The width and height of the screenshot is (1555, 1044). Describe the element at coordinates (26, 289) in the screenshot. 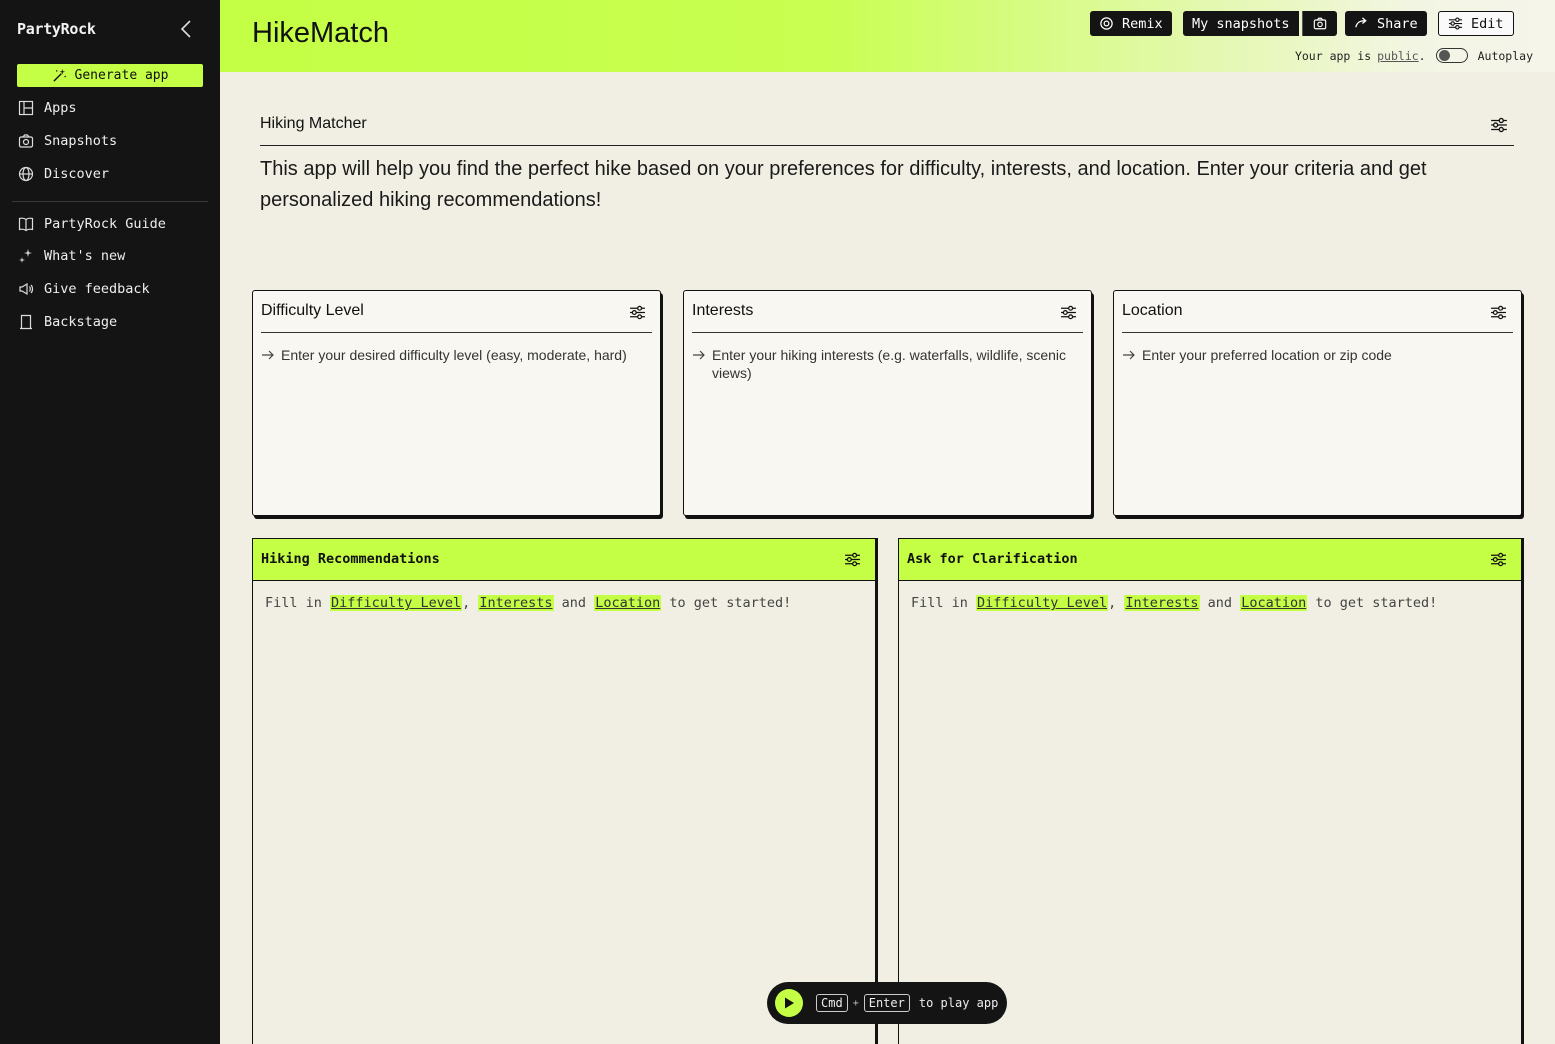

I see `megaphone-icon` at that location.